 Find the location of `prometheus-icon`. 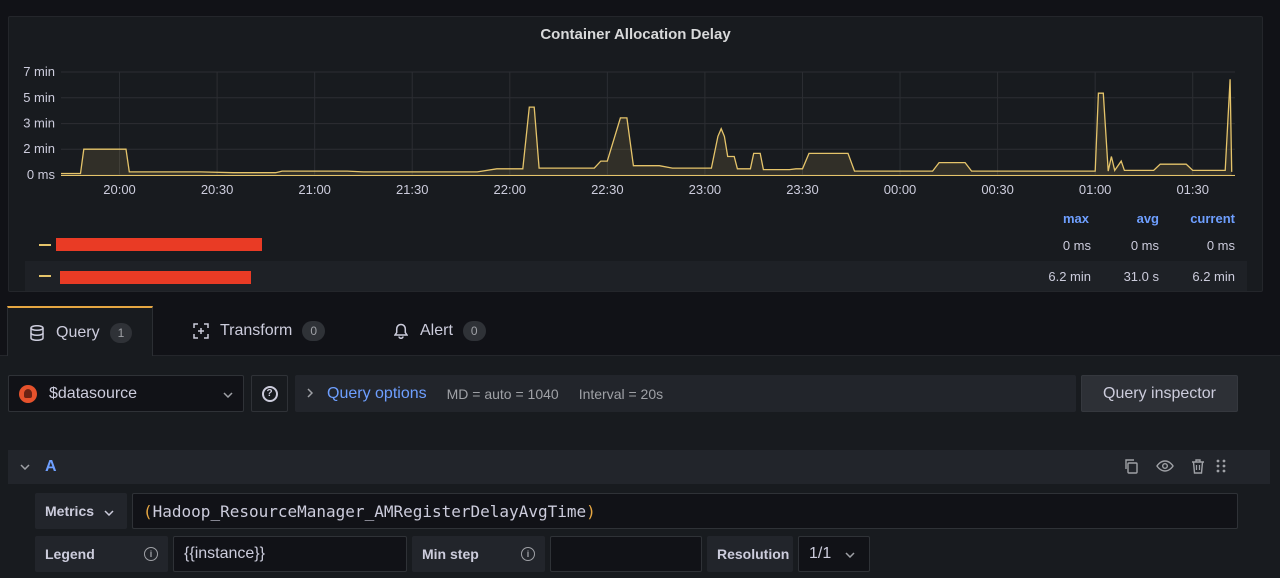

prometheus-icon is located at coordinates (28, 393).